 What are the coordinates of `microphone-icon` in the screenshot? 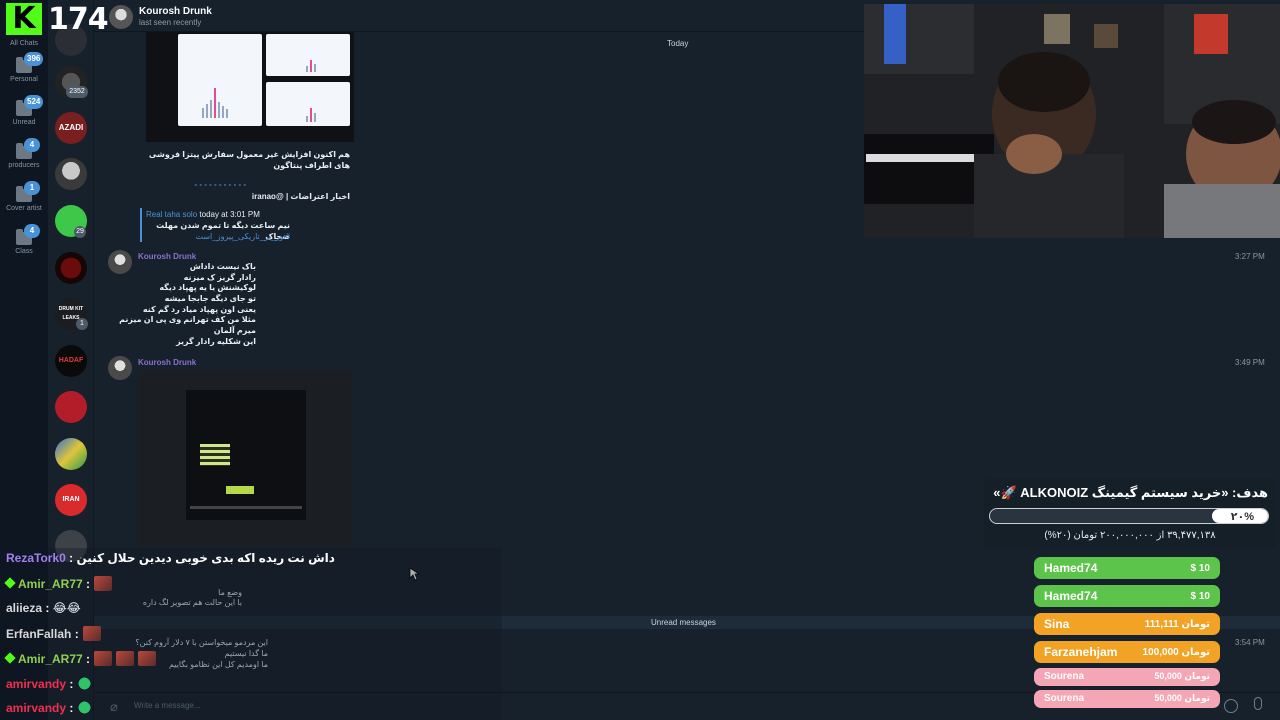 It's located at (1258, 703).